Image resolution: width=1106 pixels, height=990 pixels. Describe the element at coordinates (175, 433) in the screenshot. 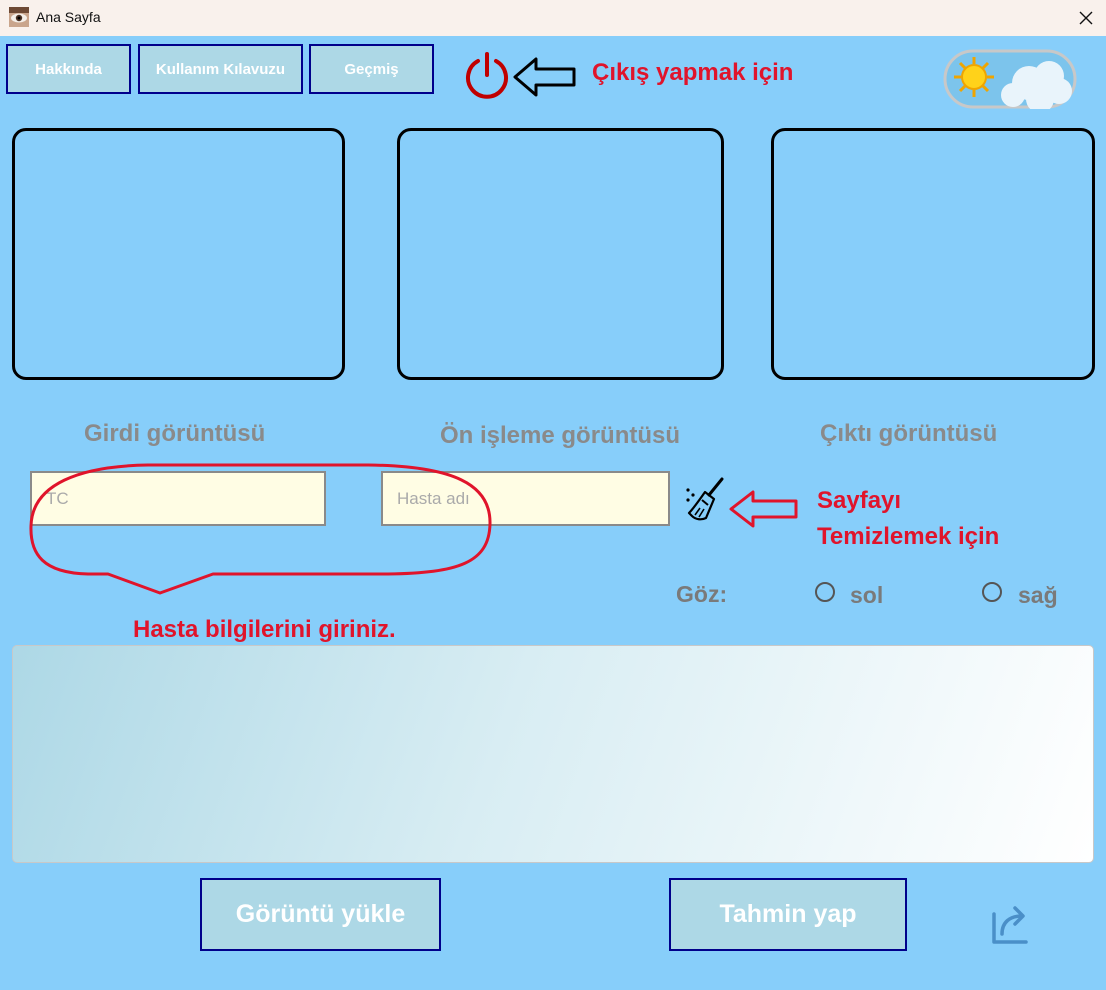

I see `input-image-caption: Girdi görüntüsü` at that location.